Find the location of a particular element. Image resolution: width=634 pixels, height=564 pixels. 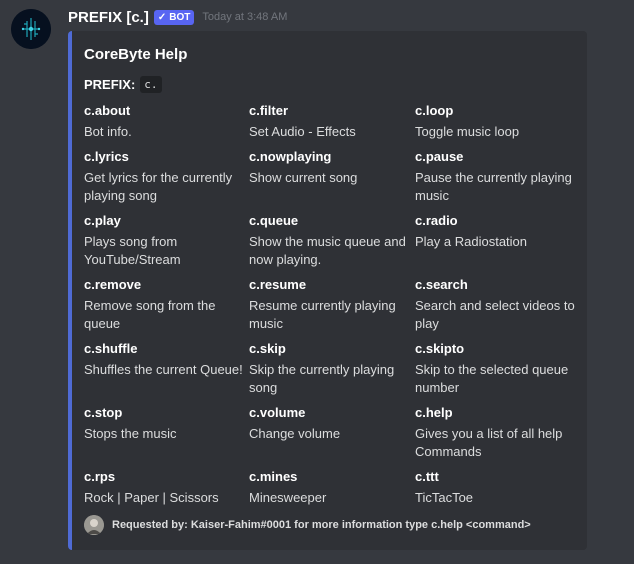

verified-check-icon: ✓ is located at coordinates (162, 17).